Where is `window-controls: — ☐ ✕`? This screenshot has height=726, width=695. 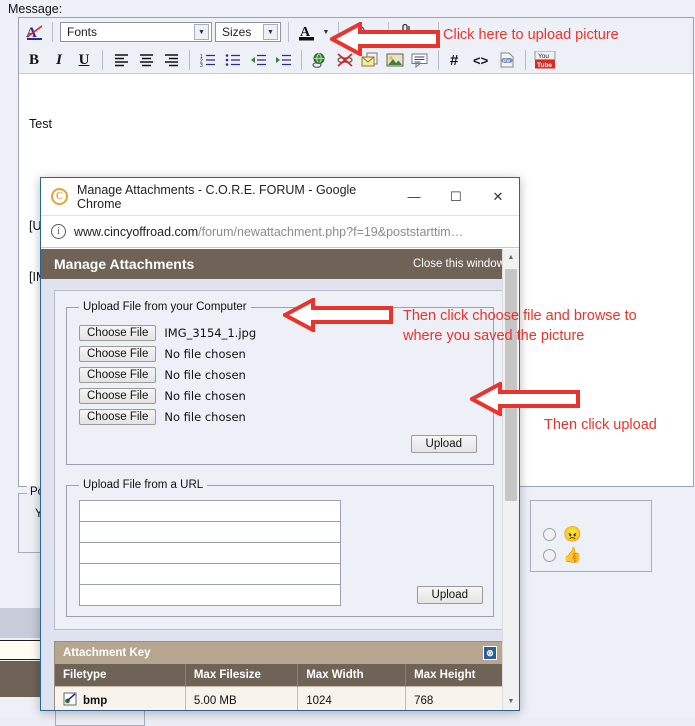
window-controls: — ☐ ✕ is located at coordinates (456, 196).